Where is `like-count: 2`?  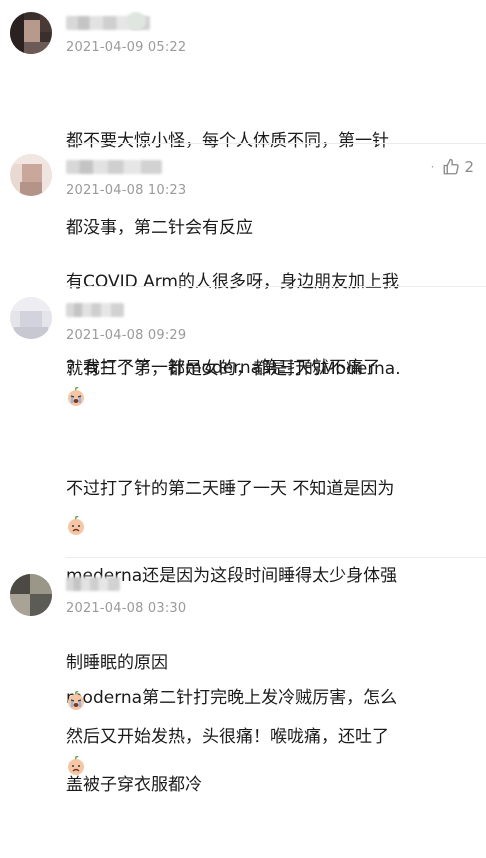 like-count: 2 is located at coordinates (469, 167).